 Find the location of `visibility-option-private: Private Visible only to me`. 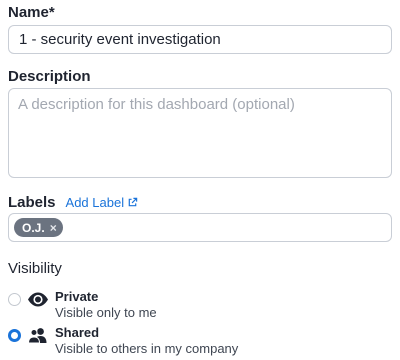

visibility-option-private: Private Visible only to me is located at coordinates (198, 305).